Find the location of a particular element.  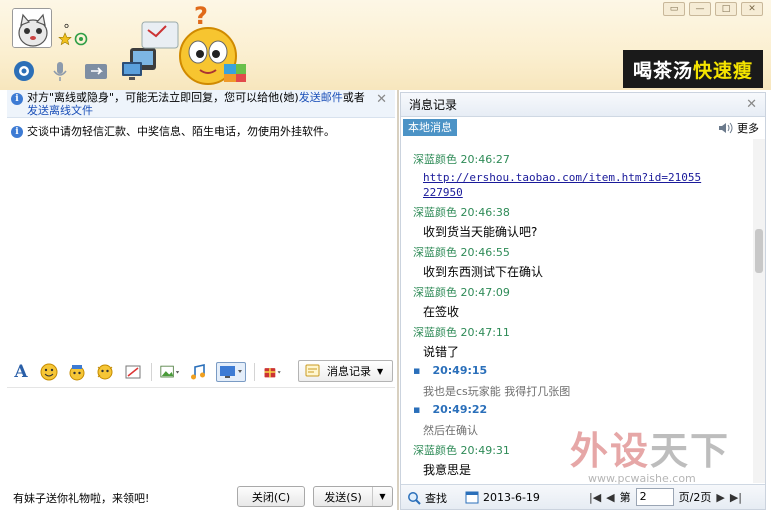

send-button: 发送(S) ▼ is located at coordinates (353, 496).